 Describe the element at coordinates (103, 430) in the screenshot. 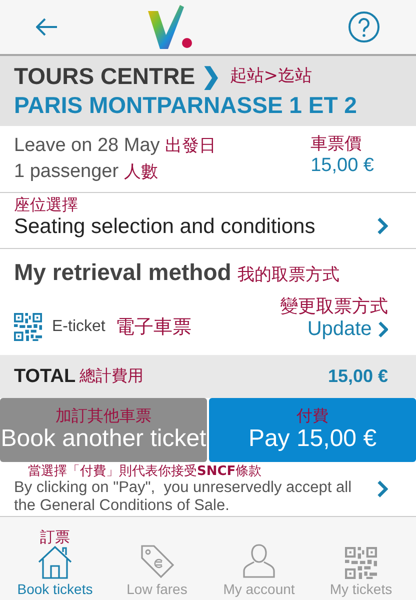

I see `book-another-button: 加訂其他車票 Book another ticket` at that location.